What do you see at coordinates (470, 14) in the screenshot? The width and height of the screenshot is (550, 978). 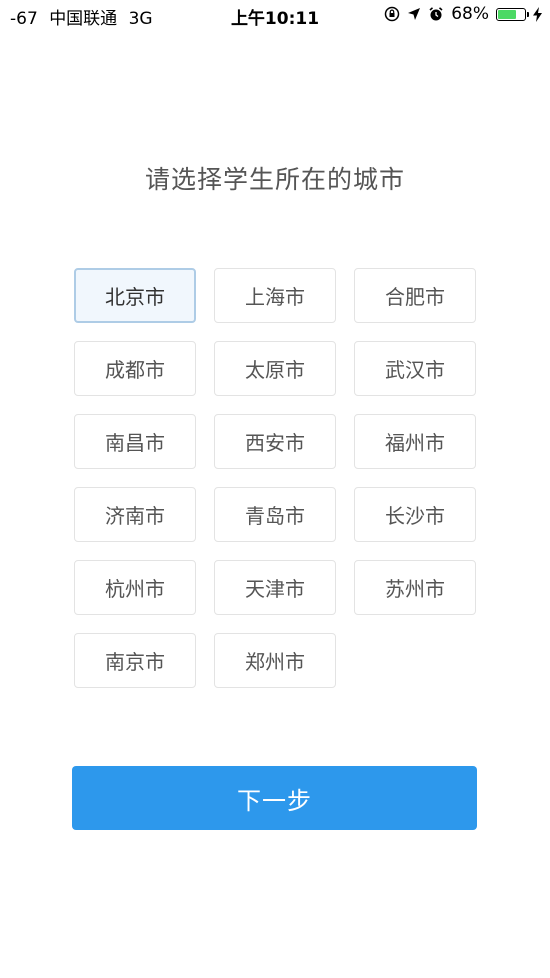 I see `battery-percent: 68%` at bounding box center [470, 14].